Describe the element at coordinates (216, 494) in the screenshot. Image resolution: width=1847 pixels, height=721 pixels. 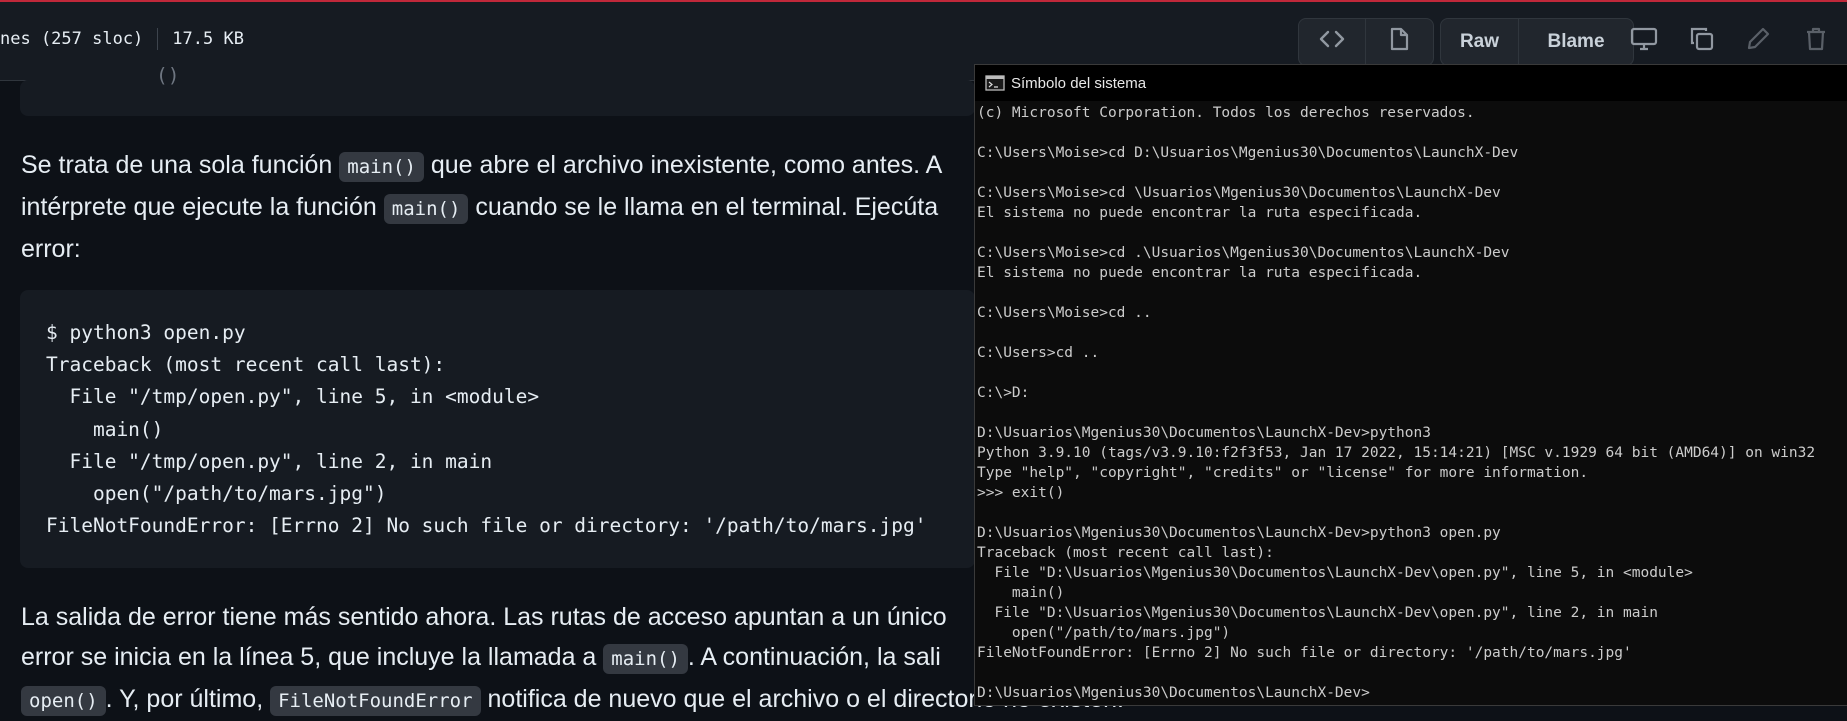
I see `code-line: open("/path/to/mars.jpg")` at that location.